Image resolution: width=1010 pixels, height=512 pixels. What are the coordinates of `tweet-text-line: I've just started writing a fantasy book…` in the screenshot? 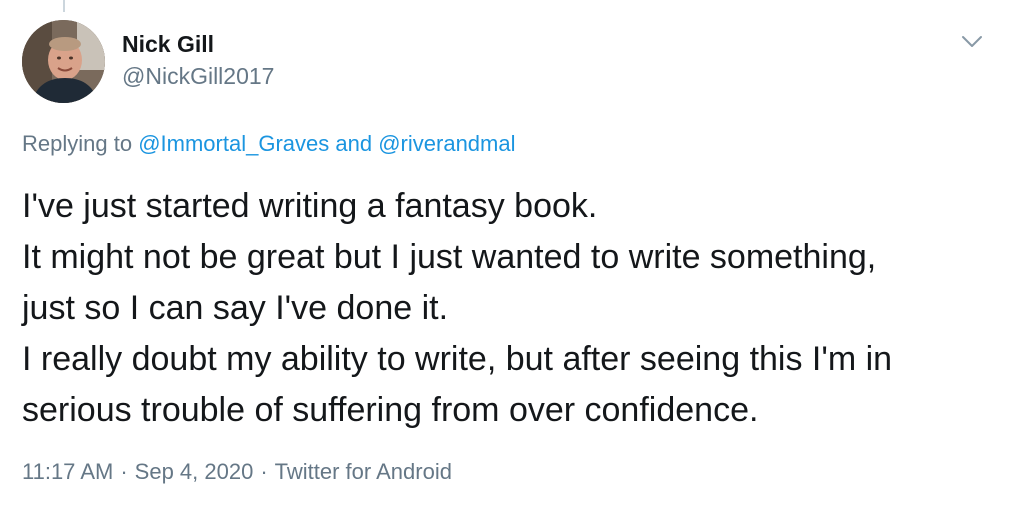 It's located at (310, 206).